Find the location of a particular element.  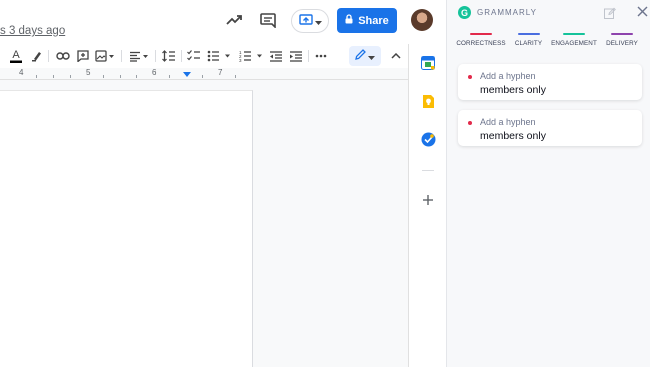

link-icon is located at coordinates (63, 56).